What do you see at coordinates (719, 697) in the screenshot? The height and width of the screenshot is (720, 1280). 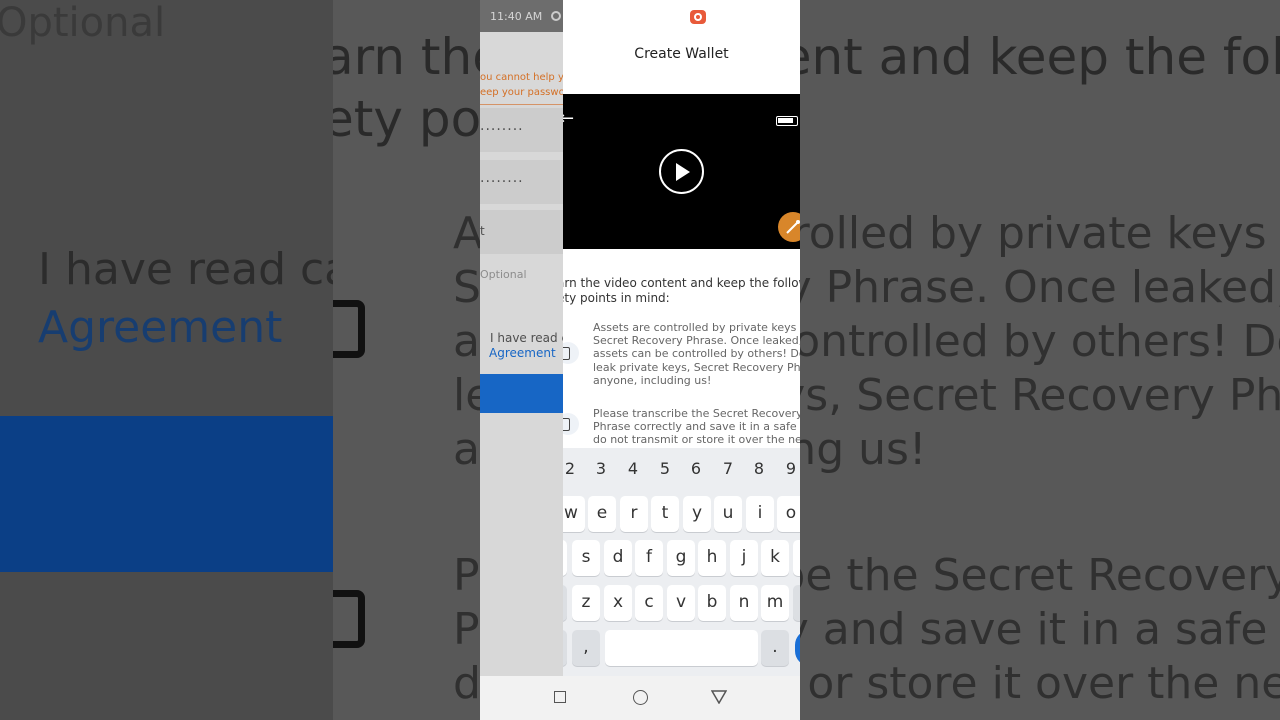 I see `back-triangle-icon` at bounding box center [719, 697].